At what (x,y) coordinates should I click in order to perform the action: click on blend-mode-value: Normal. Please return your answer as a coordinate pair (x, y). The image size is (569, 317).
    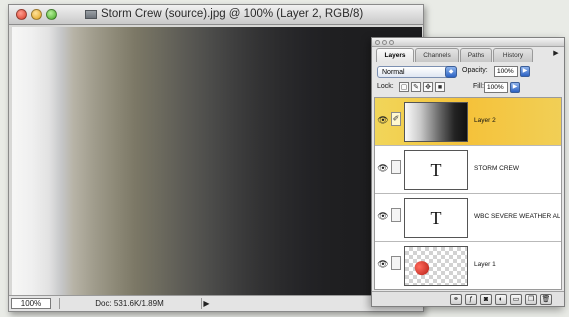
    Looking at the image, I should click on (393, 72).